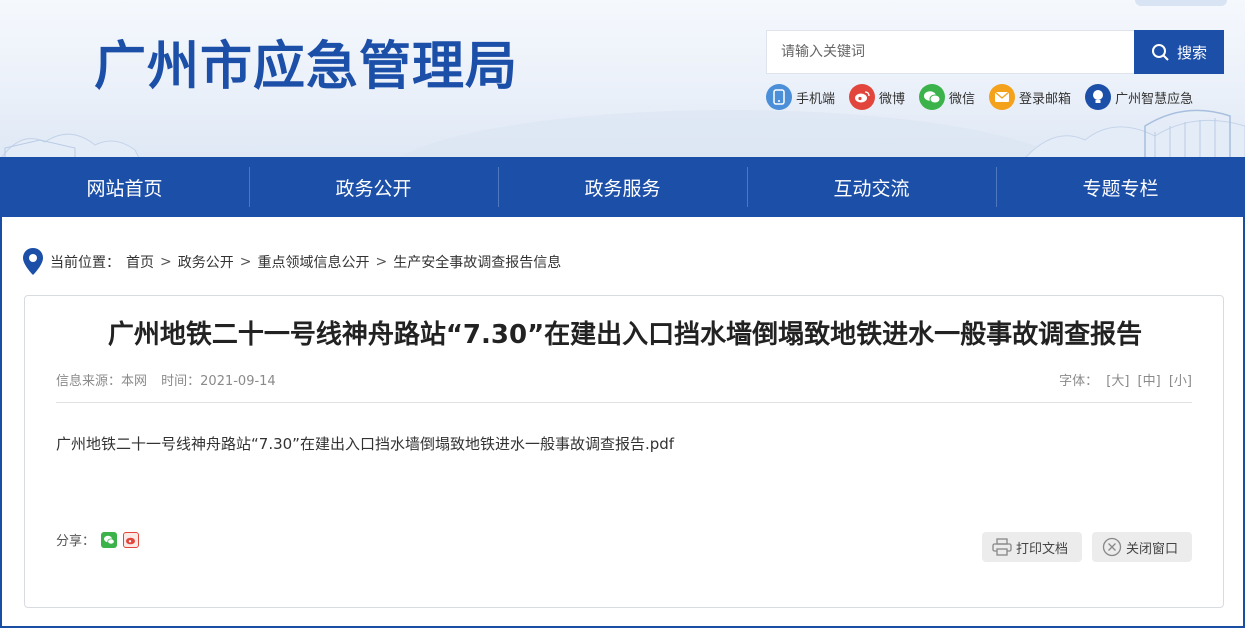 This screenshot has width=1245, height=628. I want to click on font-size-label: 字体：, so click(1079, 381).